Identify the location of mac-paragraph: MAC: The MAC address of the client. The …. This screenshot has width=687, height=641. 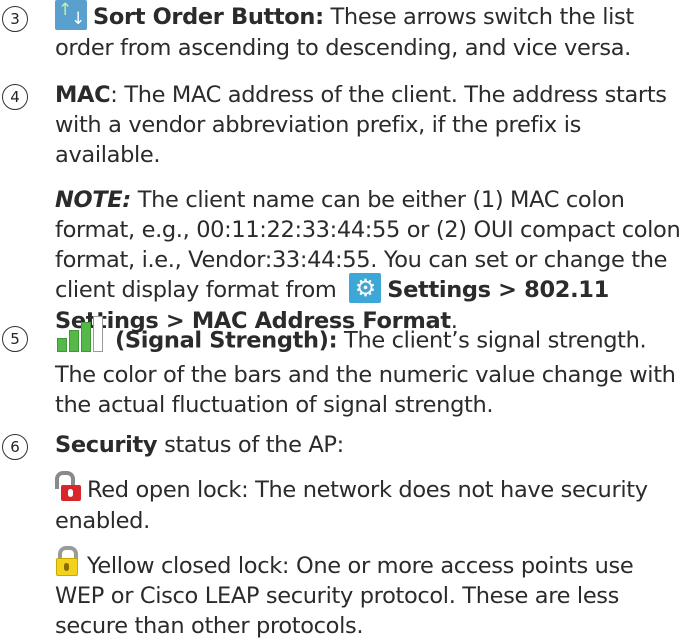
(370, 125).